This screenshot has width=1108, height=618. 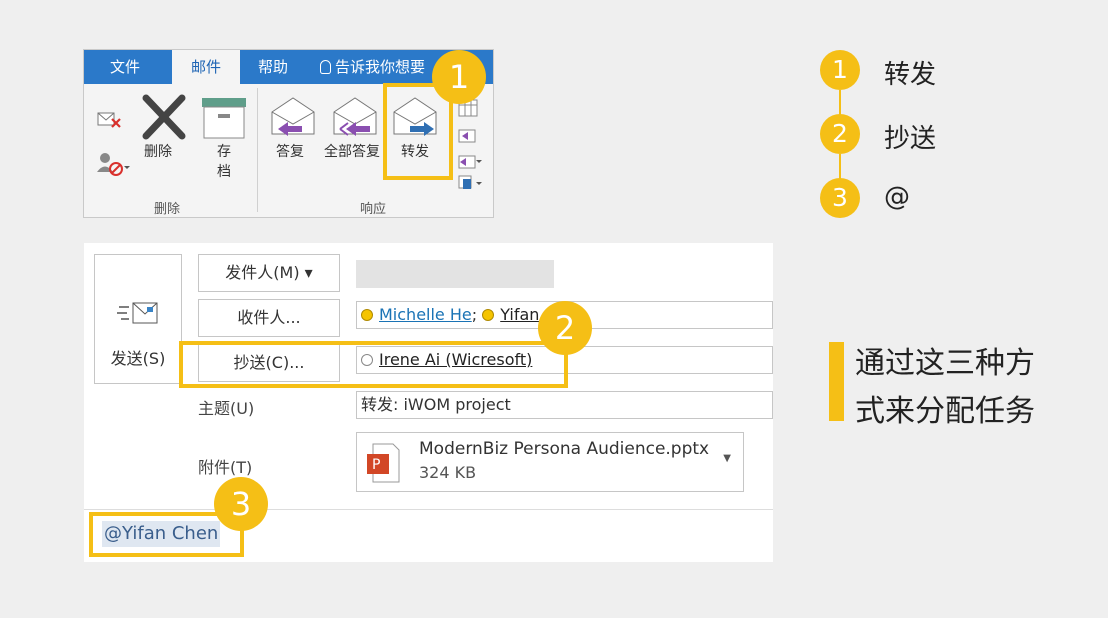 What do you see at coordinates (840, 198) in the screenshot?
I see `legend-number-3: 3` at bounding box center [840, 198].